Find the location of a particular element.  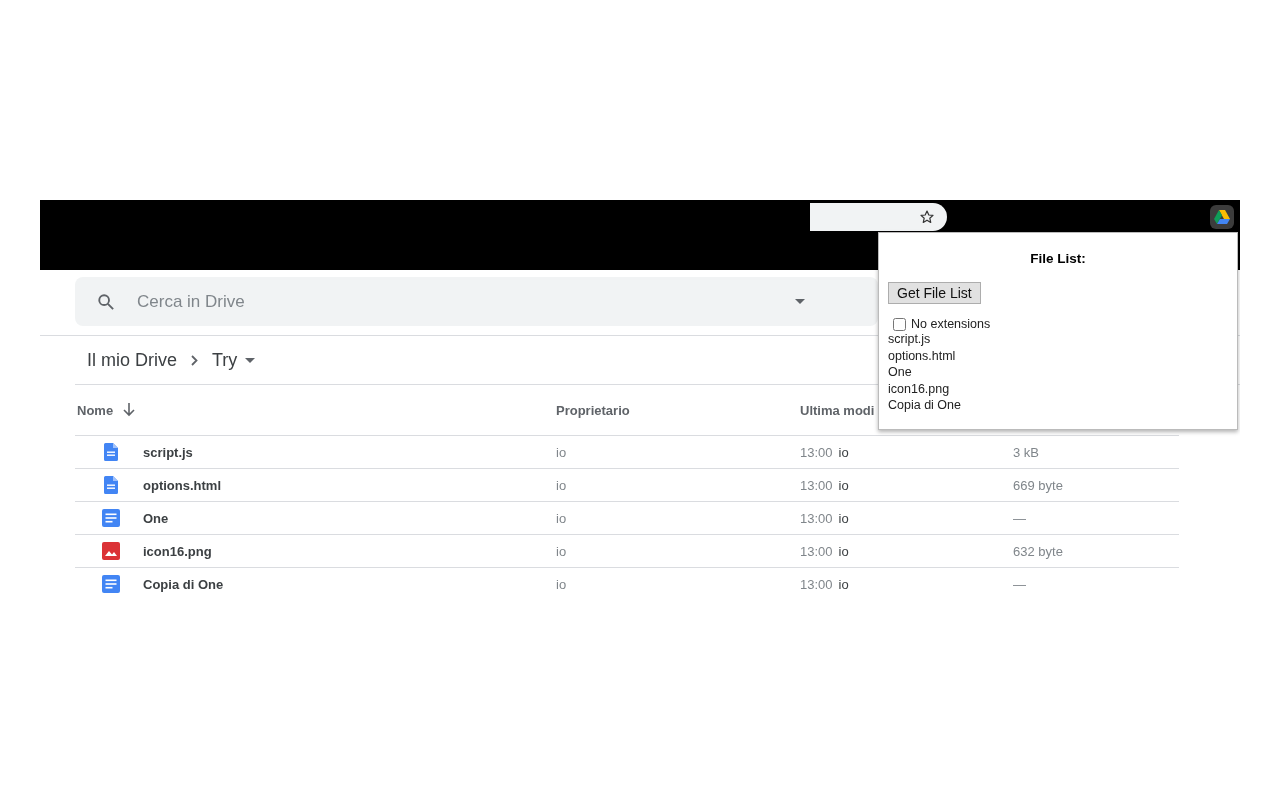

column-header: Proprietario is located at coordinates (593, 410).